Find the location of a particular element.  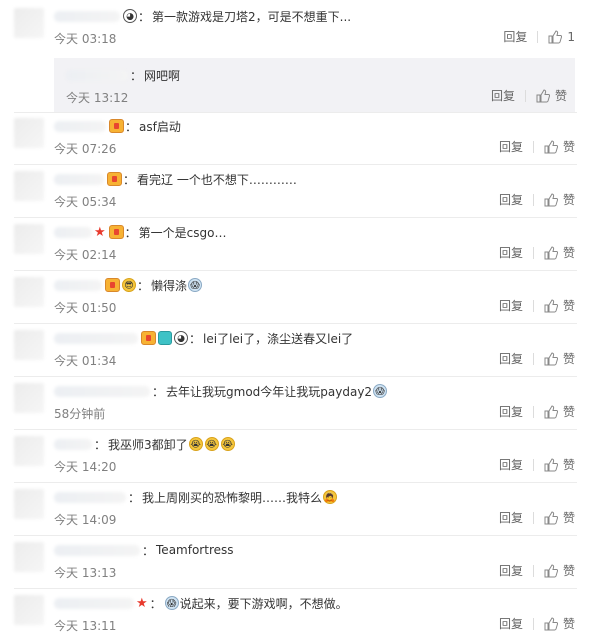

comment-actions: 回复 1 is located at coordinates (539, 36).